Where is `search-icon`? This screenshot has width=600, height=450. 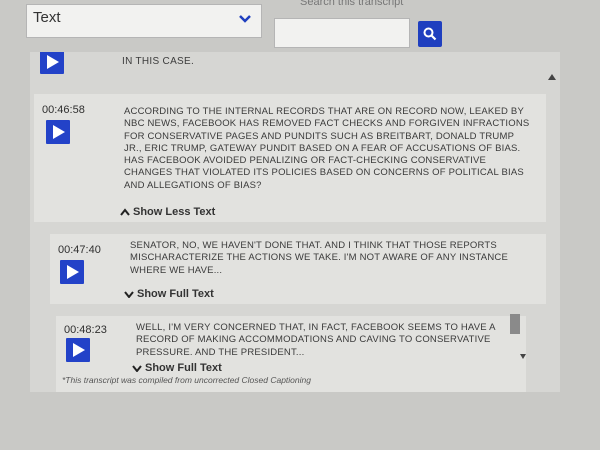 search-icon is located at coordinates (430, 34).